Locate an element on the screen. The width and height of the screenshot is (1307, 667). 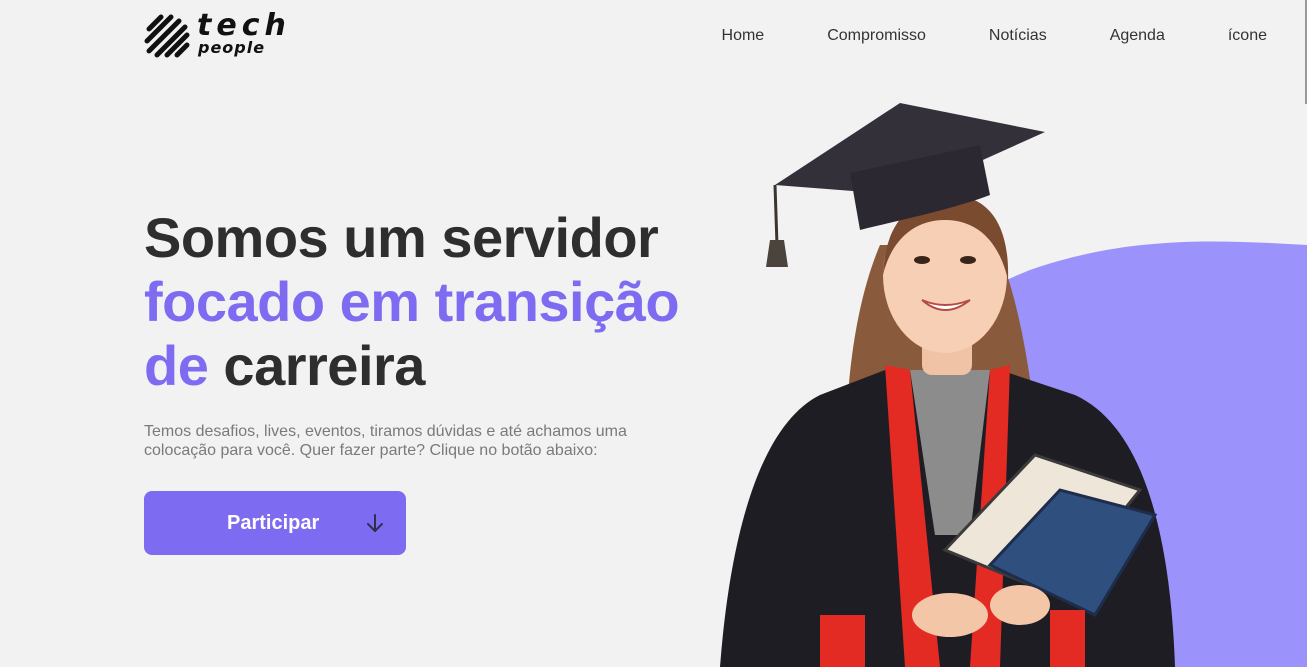
tassel-shape is located at coordinates (777, 253).